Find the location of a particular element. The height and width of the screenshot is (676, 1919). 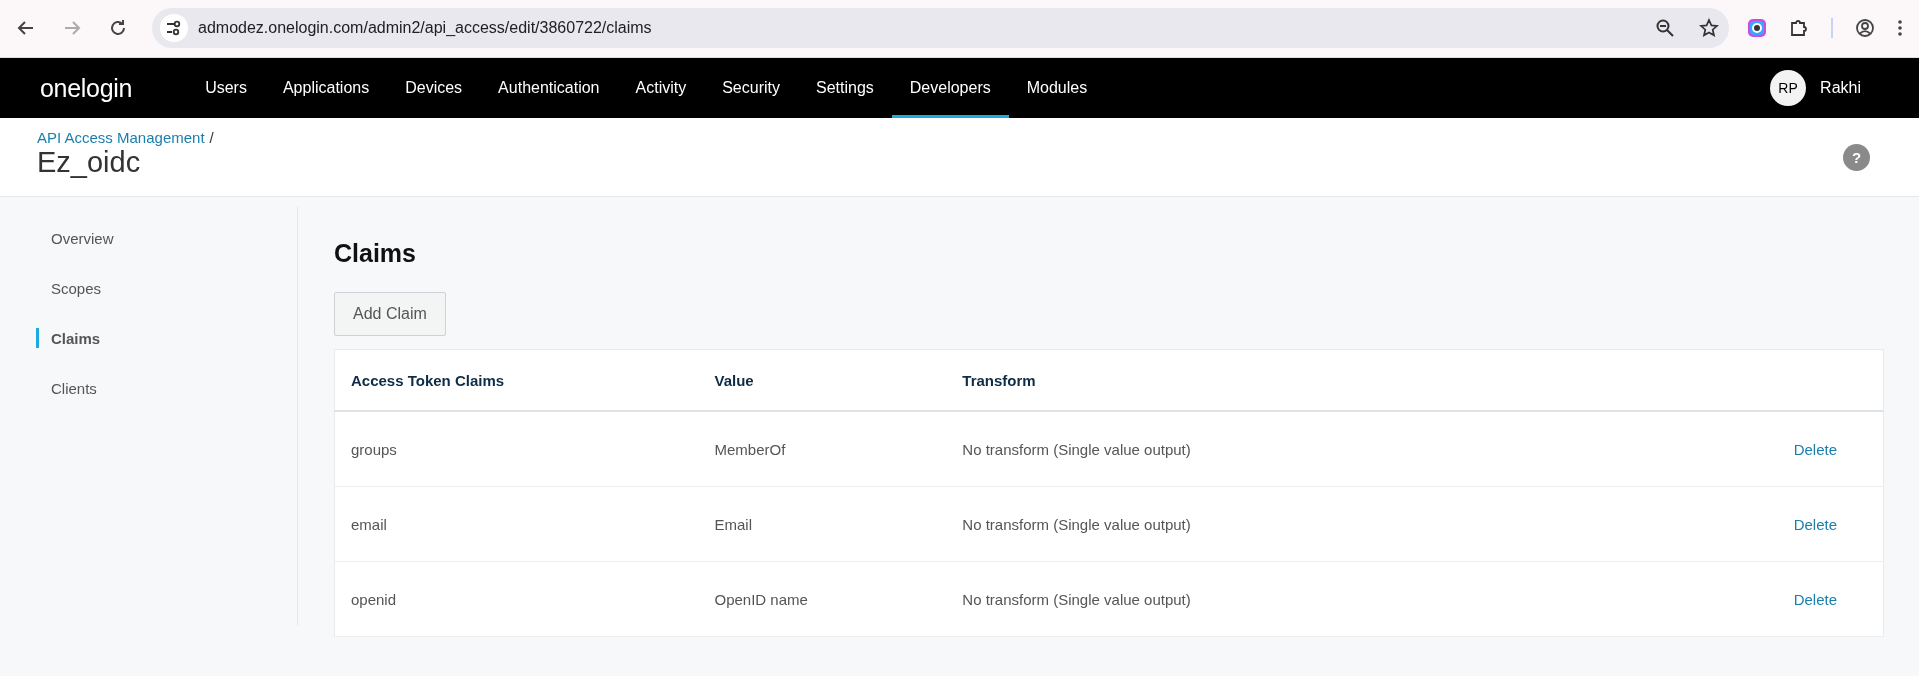

user-avatar: RP is located at coordinates (1788, 88).